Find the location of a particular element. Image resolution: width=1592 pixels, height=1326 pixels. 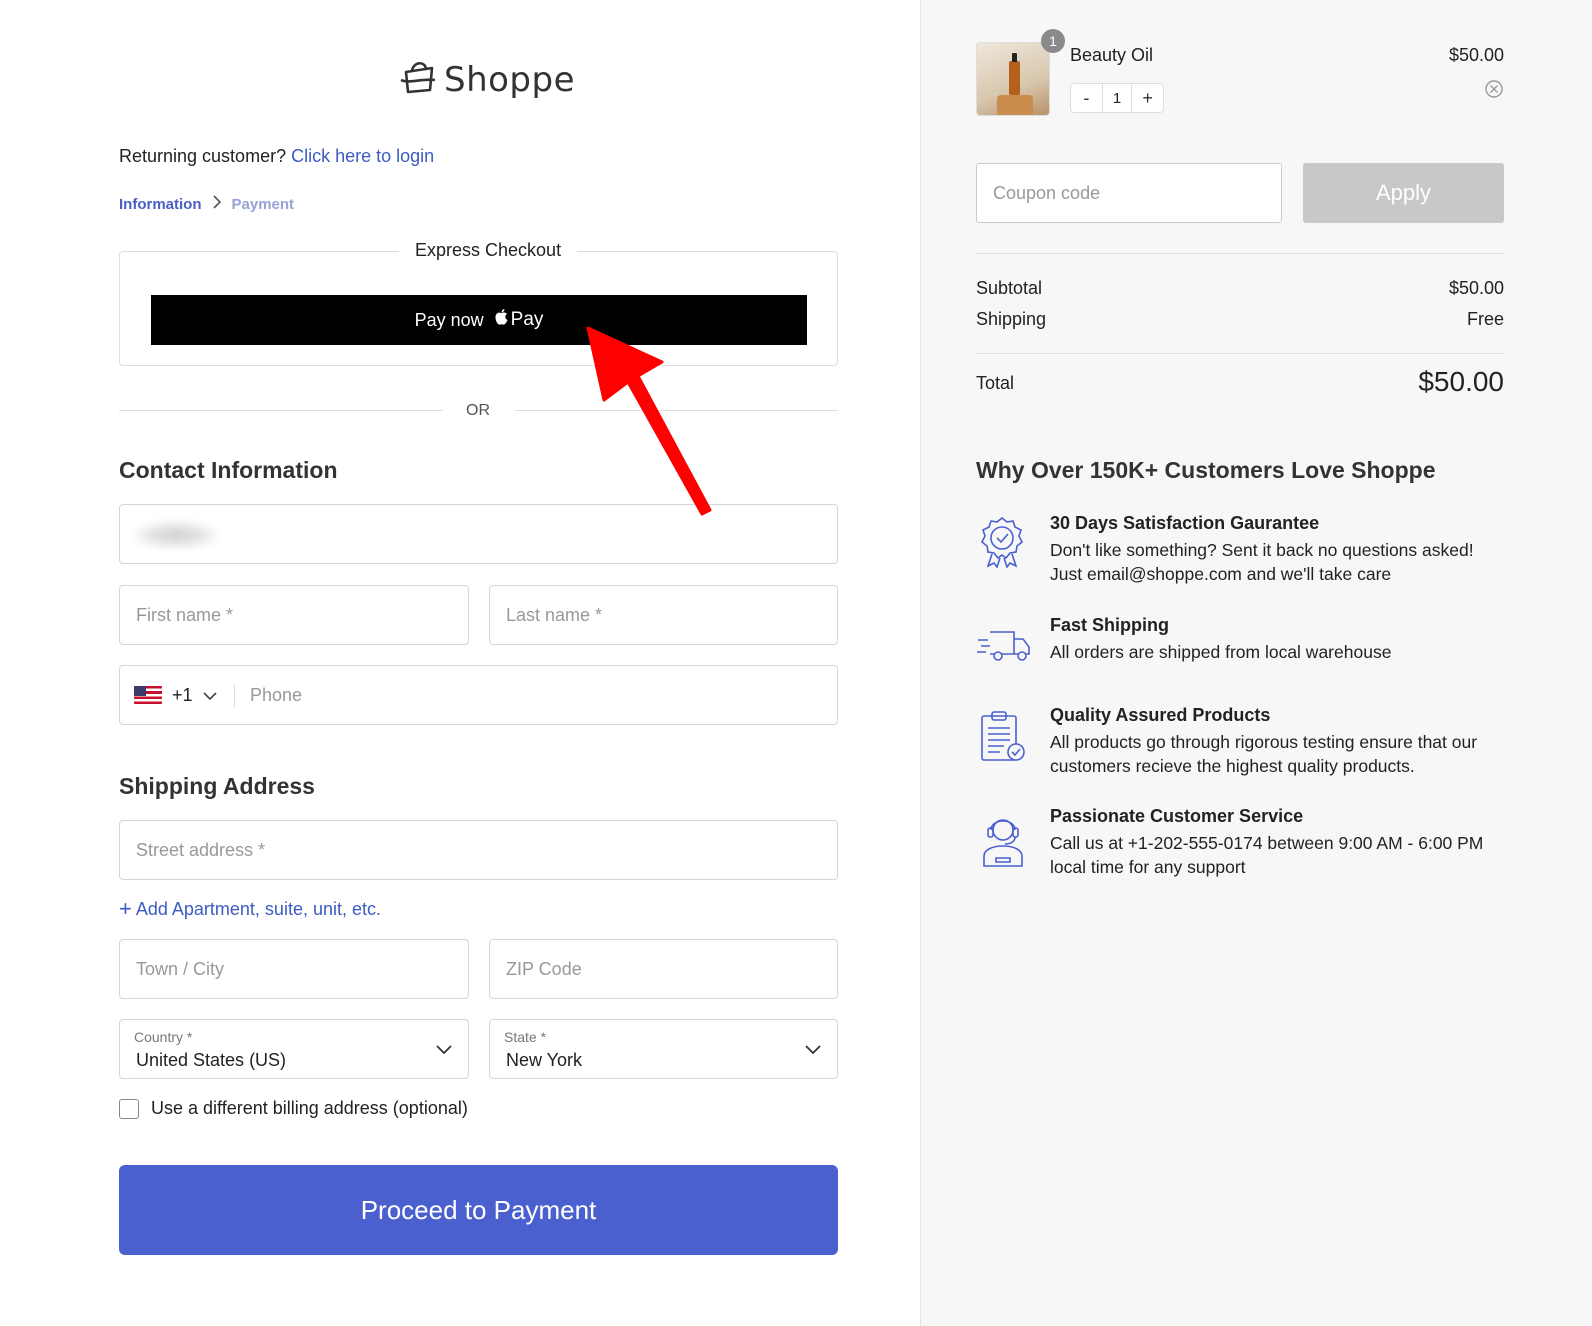

phone-field: +1 is located at coordinates (478, 695).